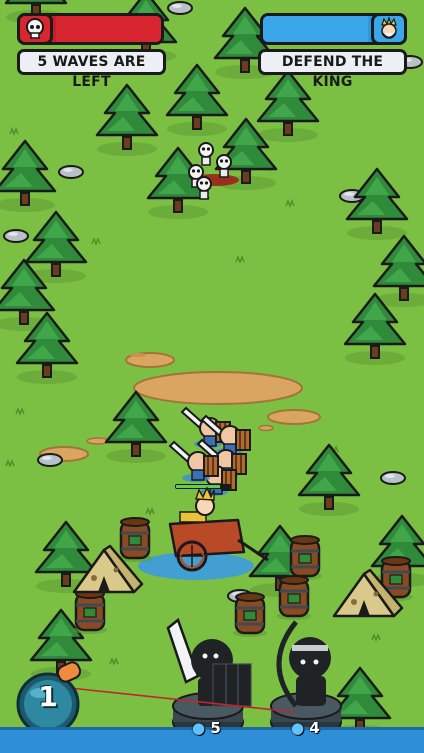  I want to click on archer-cost-value: 4, so click(314, 728).